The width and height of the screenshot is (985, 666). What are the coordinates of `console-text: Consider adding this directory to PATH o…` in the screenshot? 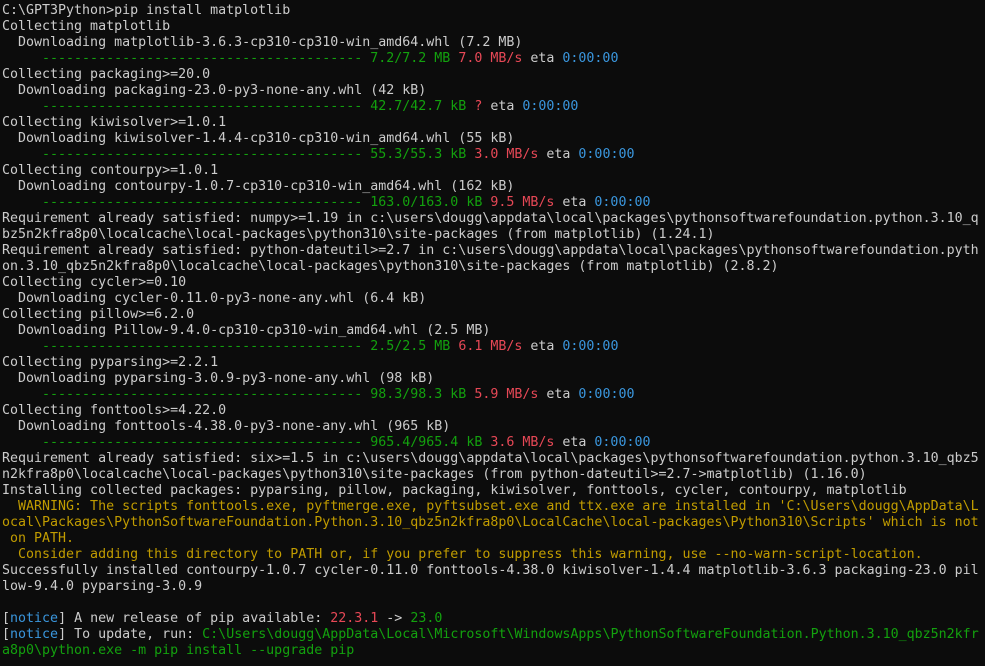 It's located at (462, 554).